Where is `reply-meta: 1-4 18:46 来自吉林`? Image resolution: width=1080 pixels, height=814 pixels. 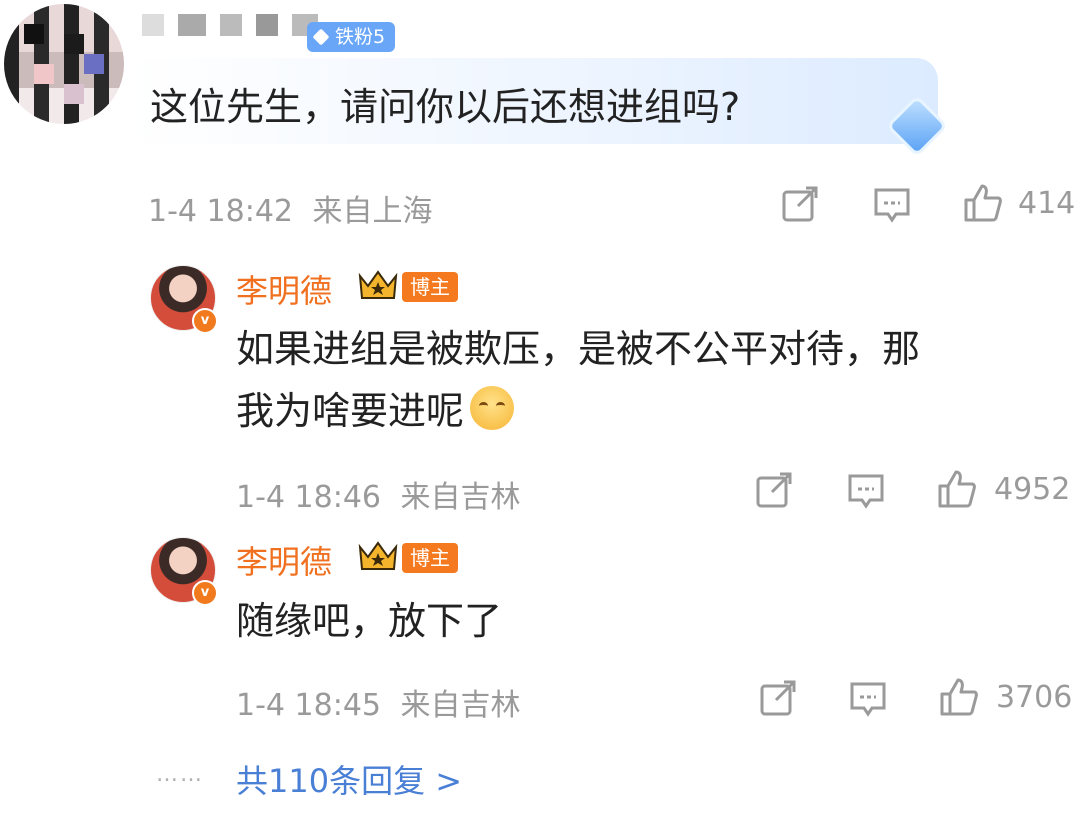 reply-meta: 1-4 18:46 来自吉林 is located at coordinates (378, 494).